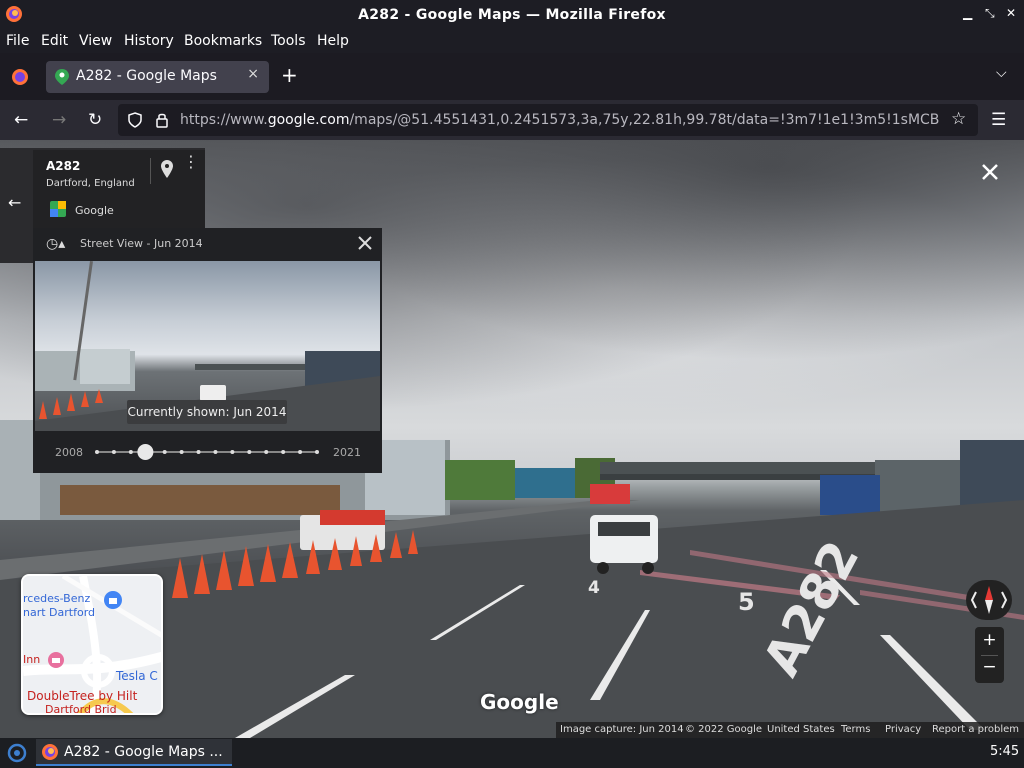 This screenshot has height=768, width=1024. I want to click on minimap-label-mercedes-dartford: nart Dartford, so click(59, 612).